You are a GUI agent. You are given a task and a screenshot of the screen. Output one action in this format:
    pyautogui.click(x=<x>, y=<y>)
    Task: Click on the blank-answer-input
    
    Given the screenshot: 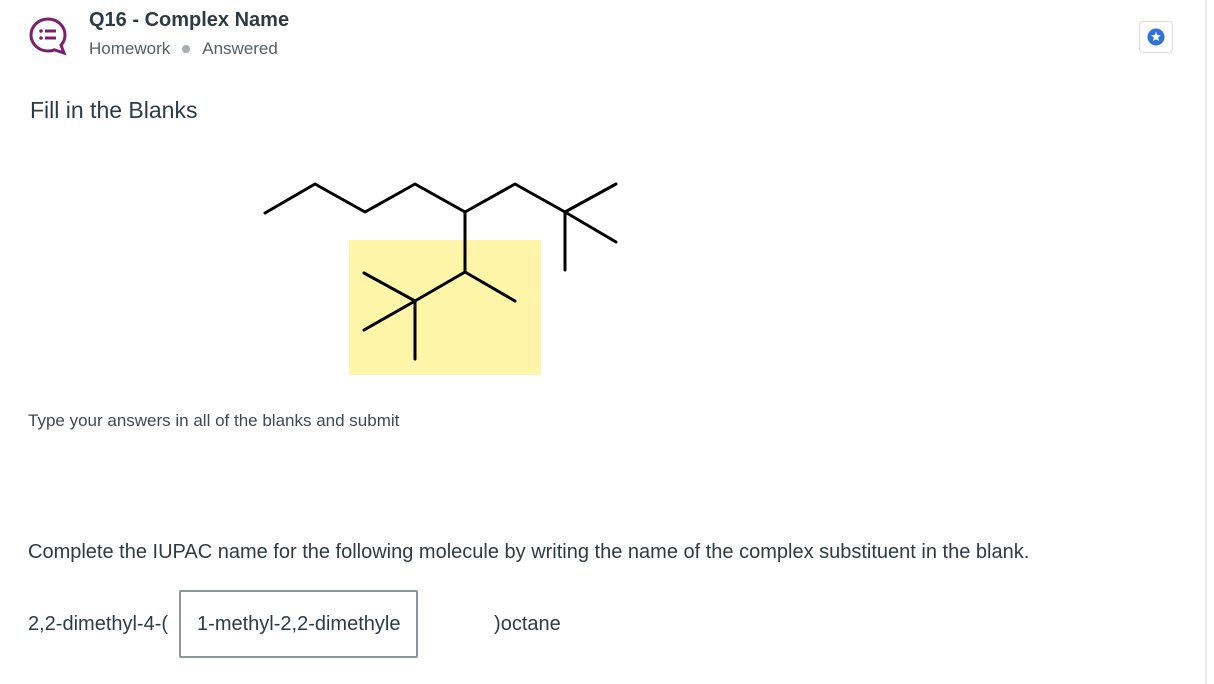 What is the action you would take?
    pyautogui.click(x=299, y=624)
    